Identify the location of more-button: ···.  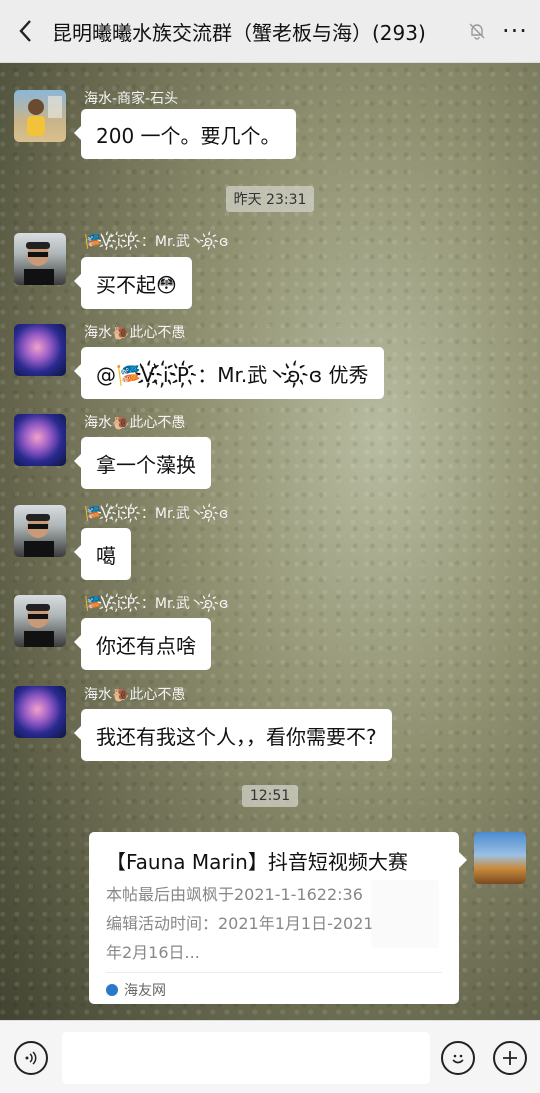
(515, 31).